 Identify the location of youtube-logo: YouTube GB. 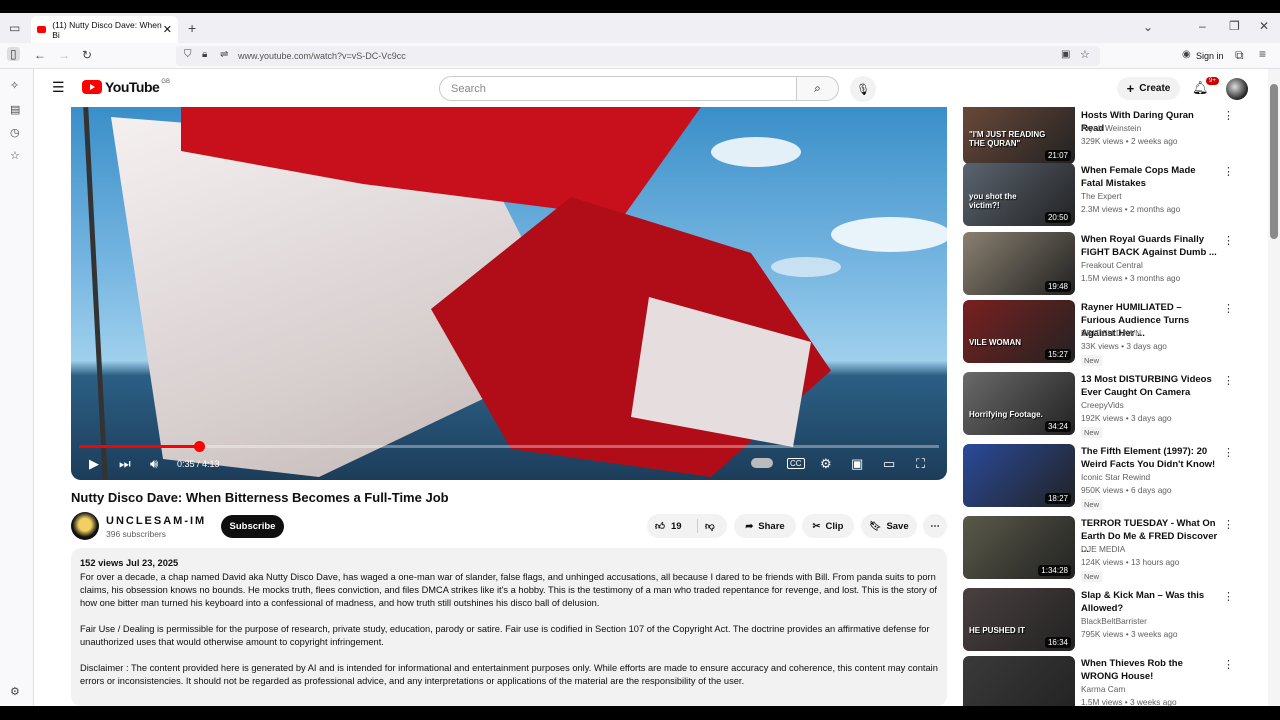
(126, 87).